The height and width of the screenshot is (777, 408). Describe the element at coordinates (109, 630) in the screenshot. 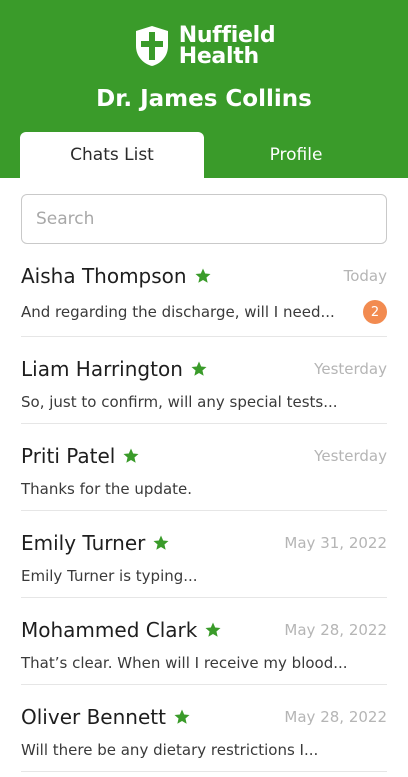

I see `chat-contact-name: Mohammed Clark` at that location.